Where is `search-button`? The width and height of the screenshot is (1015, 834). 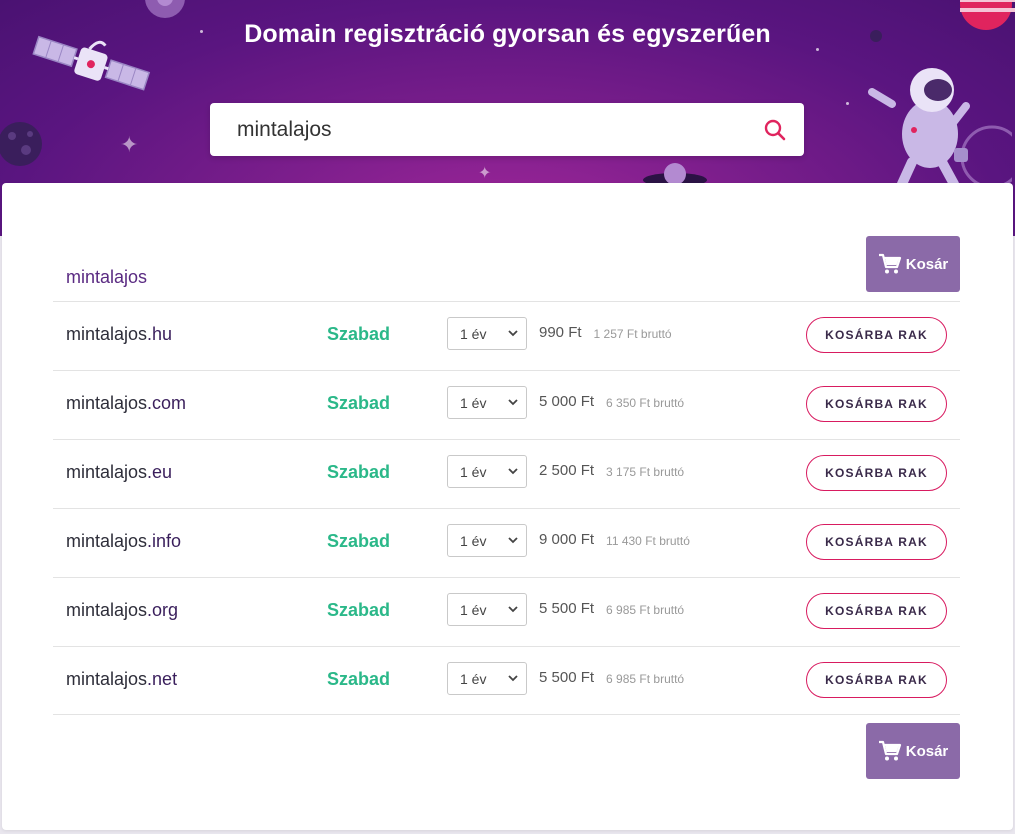 search-button is located at coordinates (775, 130).